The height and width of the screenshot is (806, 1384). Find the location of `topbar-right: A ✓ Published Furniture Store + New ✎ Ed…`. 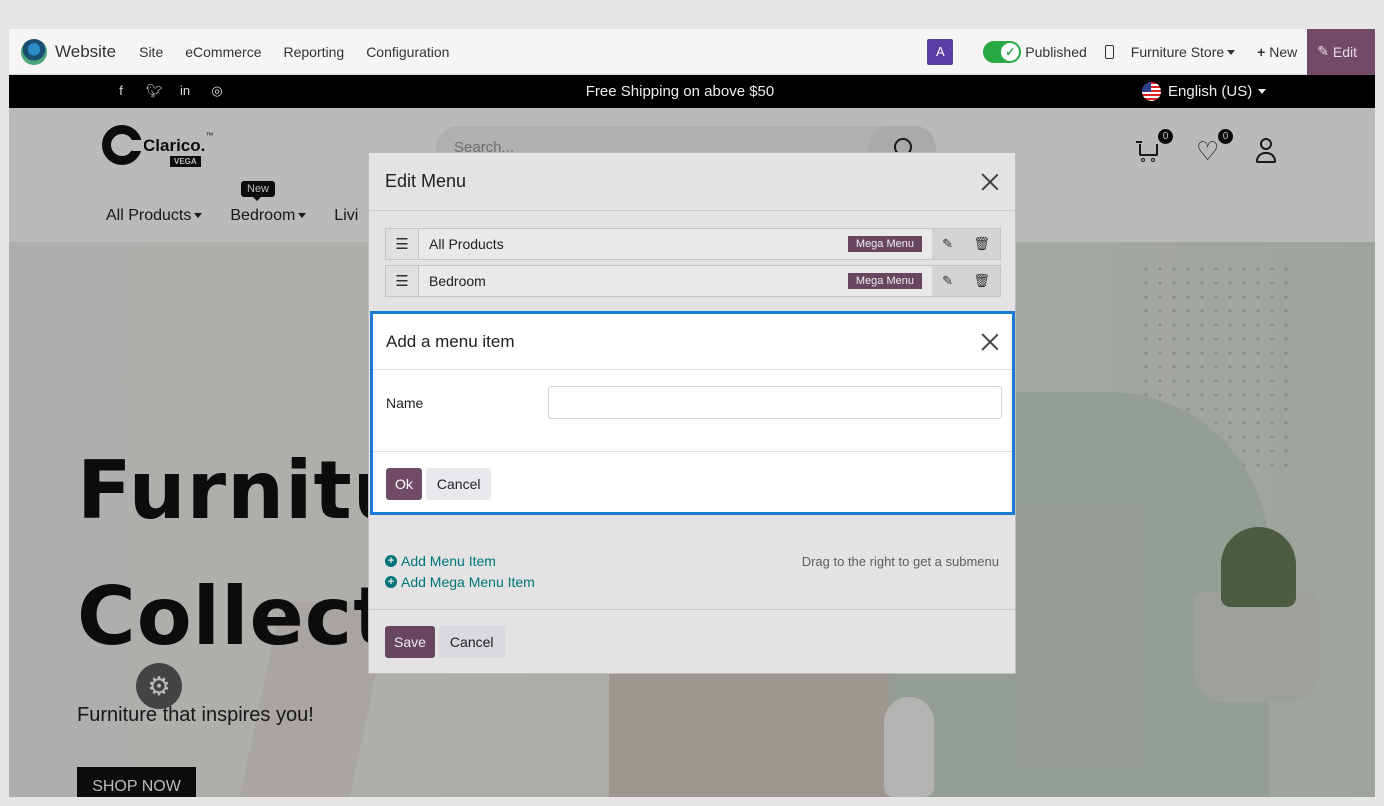

topbar-right: A ✓ Published Furniture Store + New ✎ Ed… is located at coordinates (1151, 52).